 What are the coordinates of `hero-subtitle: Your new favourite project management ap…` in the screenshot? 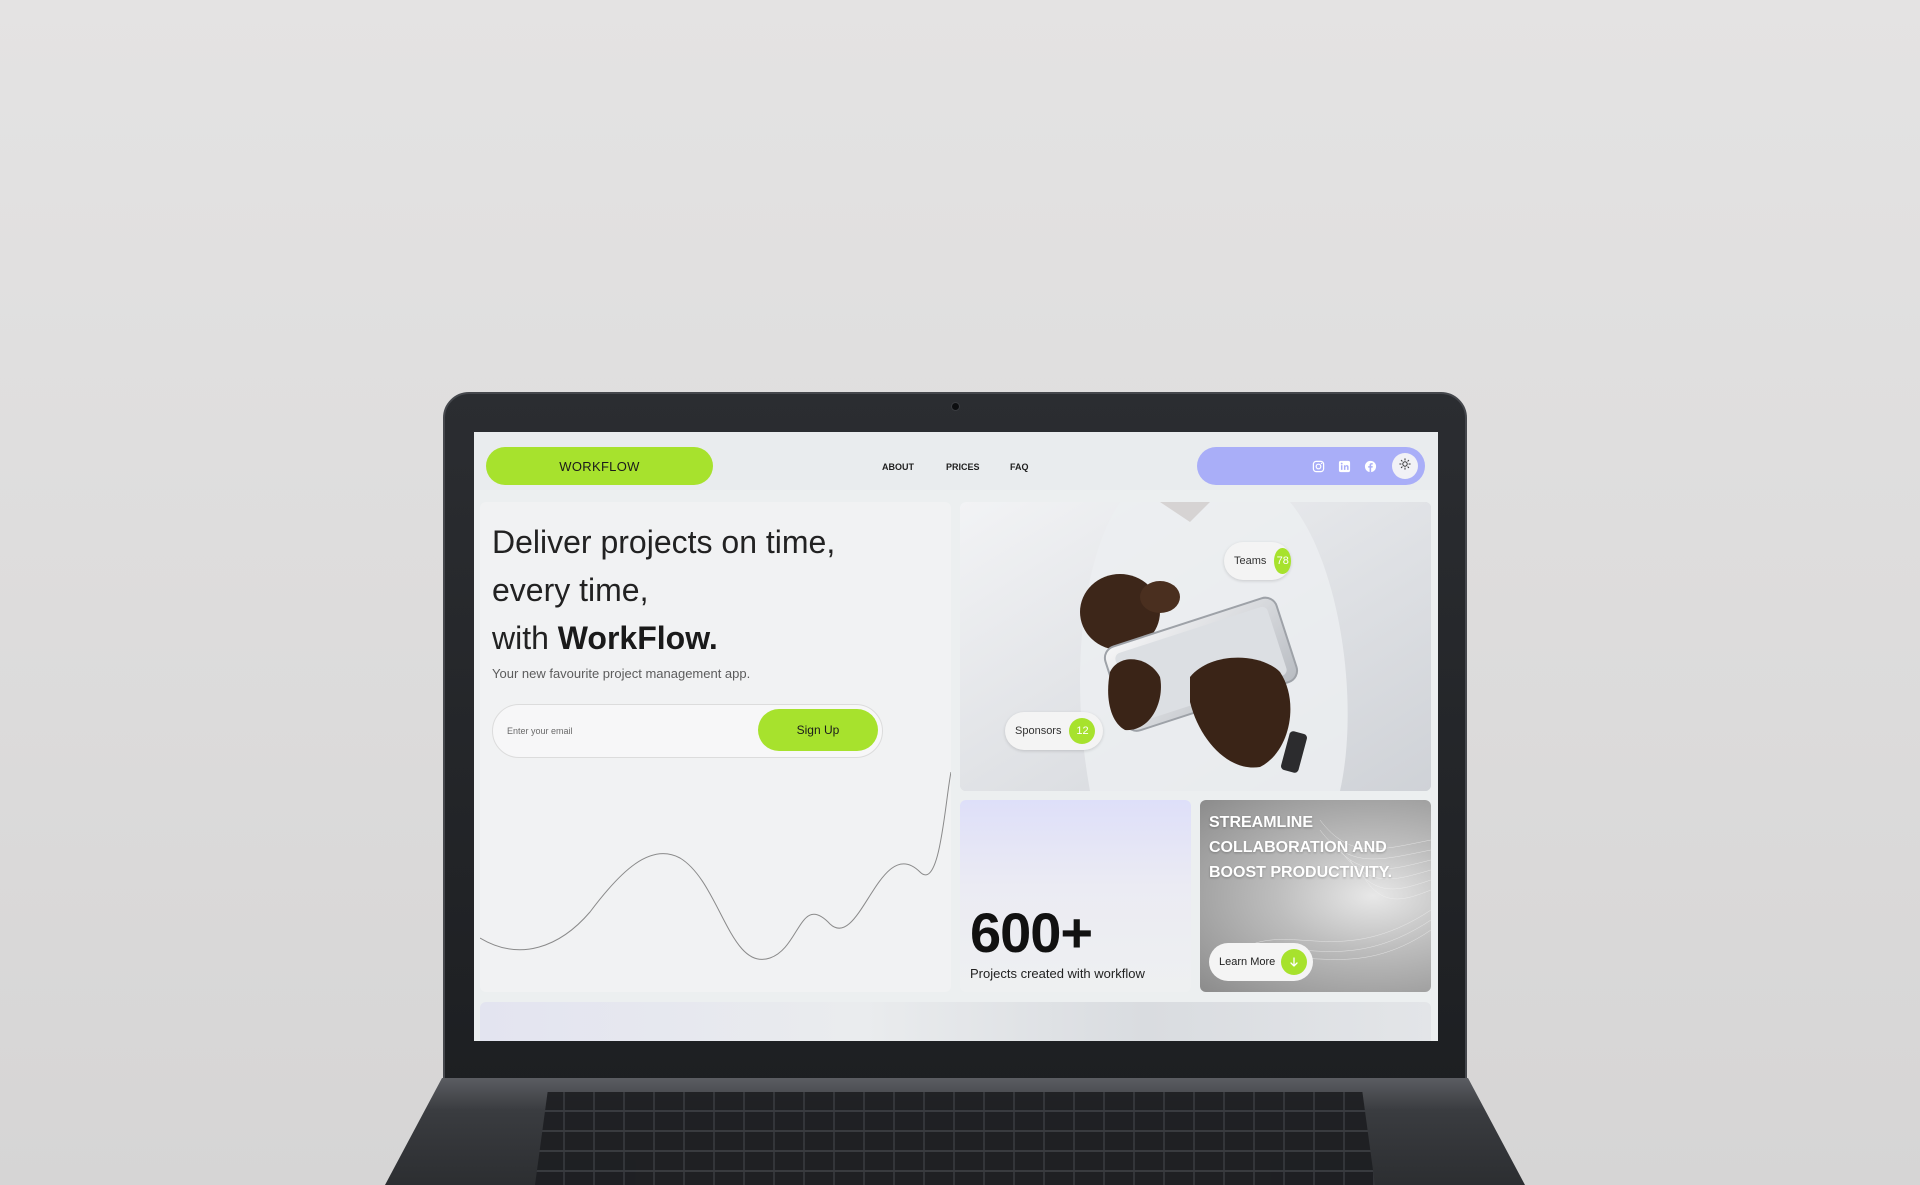 It's located at (621, 673).